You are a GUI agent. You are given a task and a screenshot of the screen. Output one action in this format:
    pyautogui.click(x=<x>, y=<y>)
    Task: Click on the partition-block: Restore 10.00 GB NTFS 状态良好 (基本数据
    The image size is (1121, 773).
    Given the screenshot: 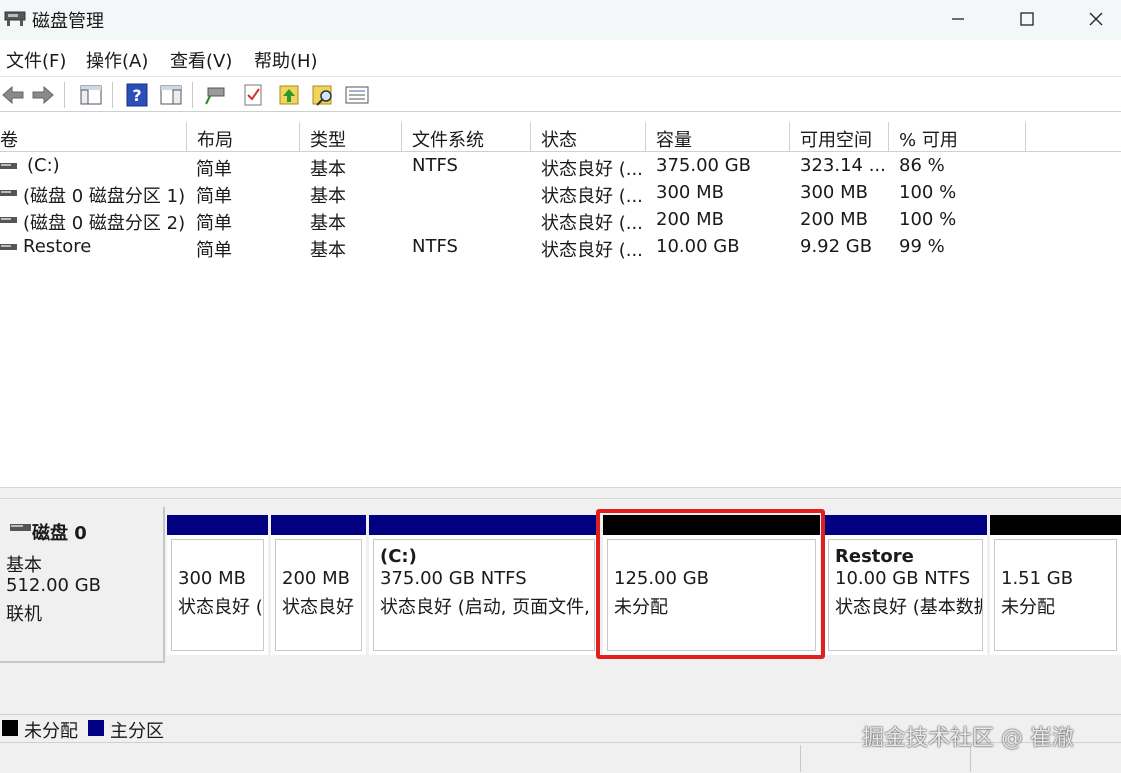 What is the action you would take?
    pyautogui.click(x=905, y=585)
    